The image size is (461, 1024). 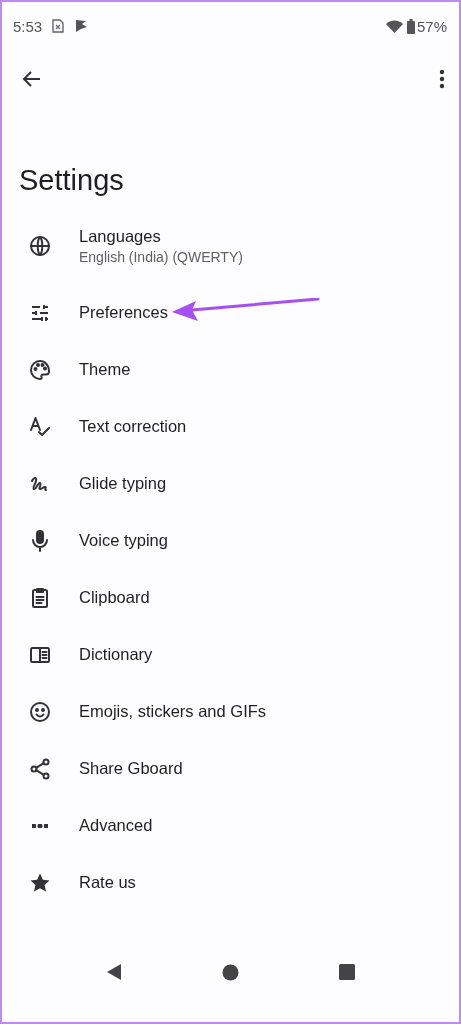 I want to click on sim-card-icon, so click(x=58, y=26).